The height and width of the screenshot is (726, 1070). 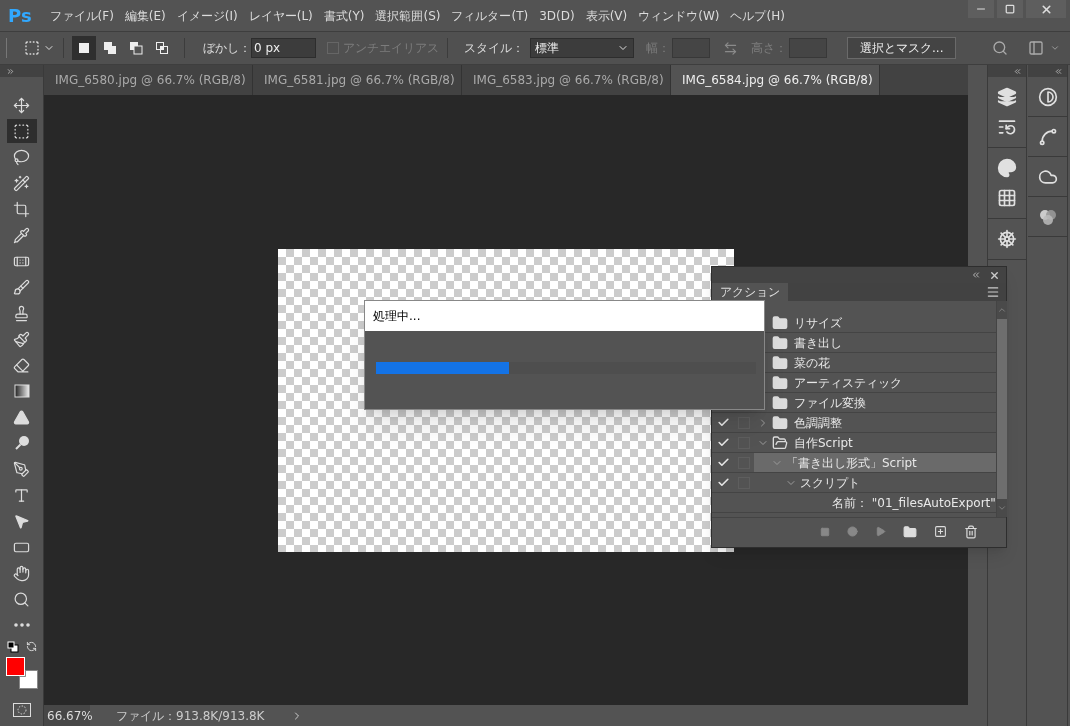 What do you see at coordinates (818, 422) in the screenshot?
I see `action-label: 色調調整` at bounding box center [818, 422].